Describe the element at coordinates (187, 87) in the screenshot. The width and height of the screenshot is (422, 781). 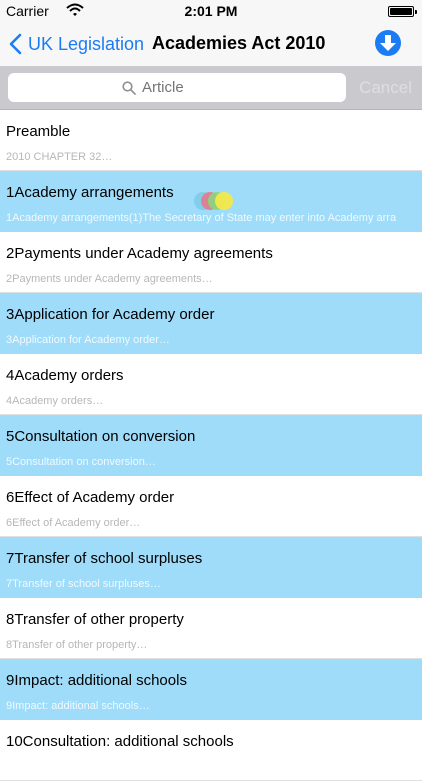
I see `search-input` at that location.